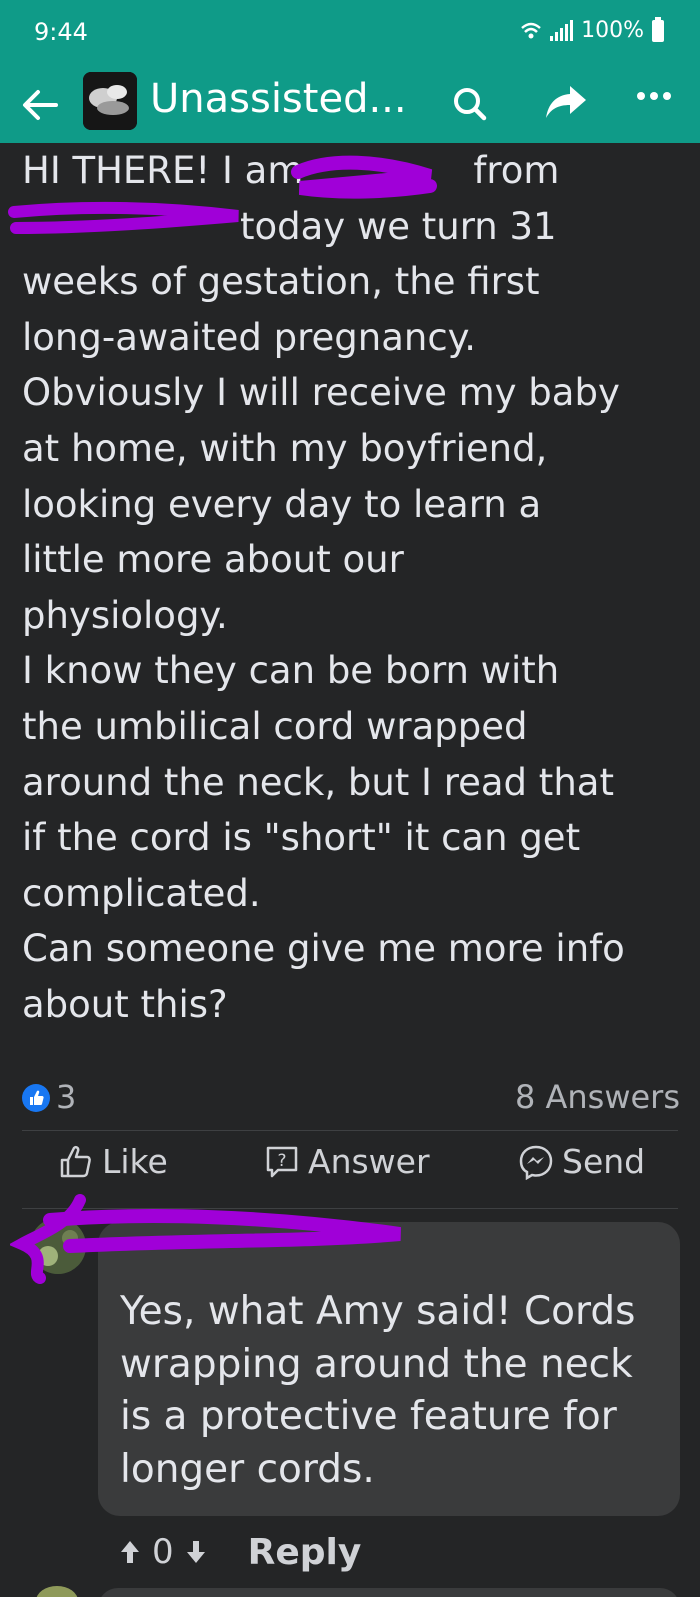 The image size is (700, 1597). Describe the element at coordinates (318, 782) in the screenshot. I see `post-line: around the neck, but I read that` at that location.